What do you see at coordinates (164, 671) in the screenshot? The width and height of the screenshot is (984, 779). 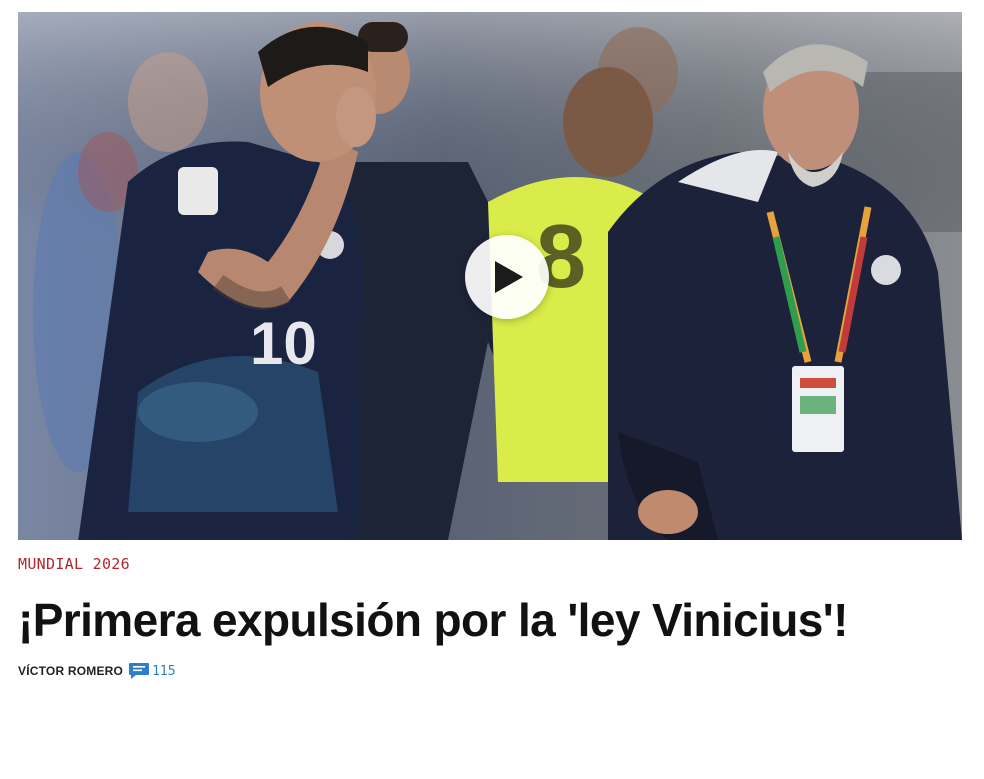 I see `comment-count: 115` at bounding box center [164, 671].